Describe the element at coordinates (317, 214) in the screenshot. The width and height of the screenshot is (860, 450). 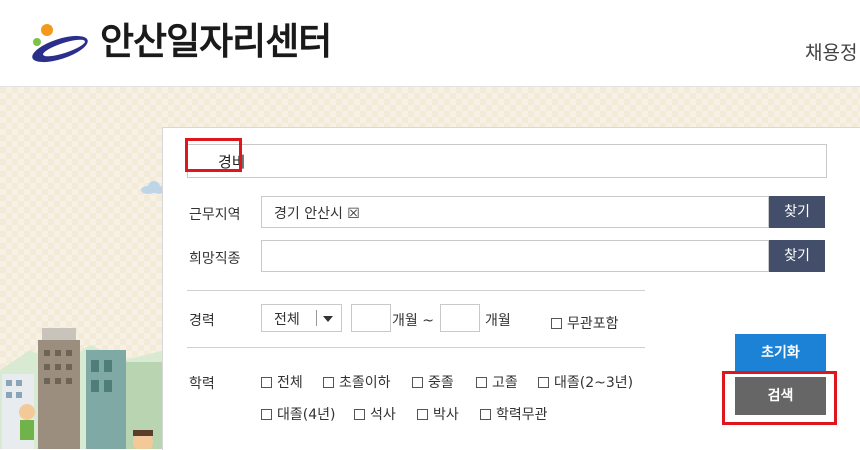
I see `region-value: 경기 안산시 ☒` at that location.